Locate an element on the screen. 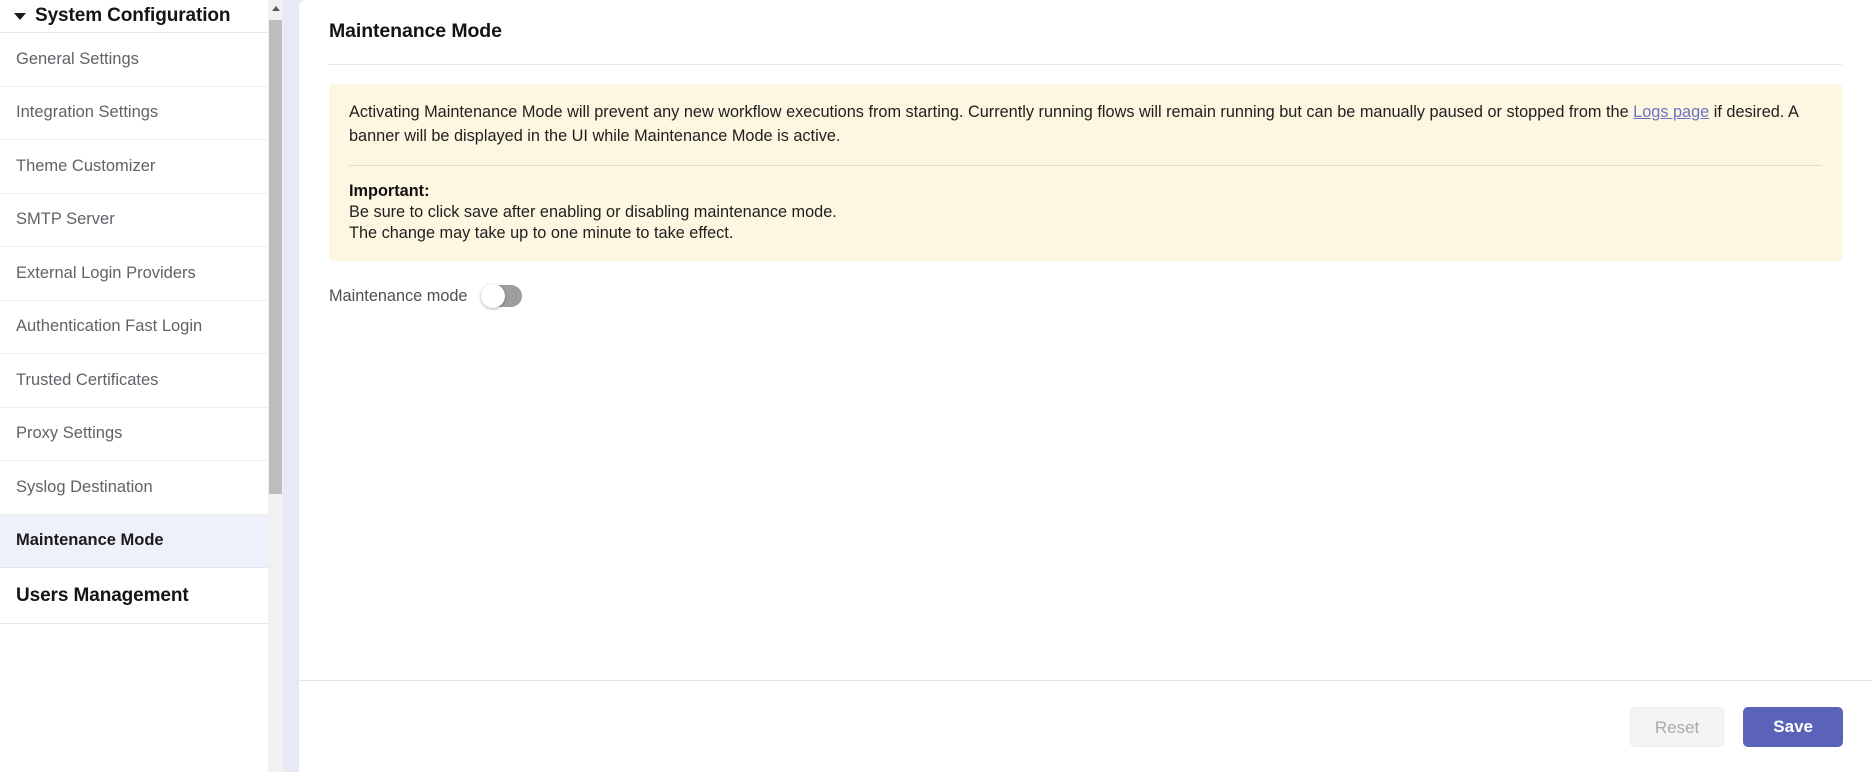  sidebar-item-label: Syslog Destination is located at coordinates (84, 486).